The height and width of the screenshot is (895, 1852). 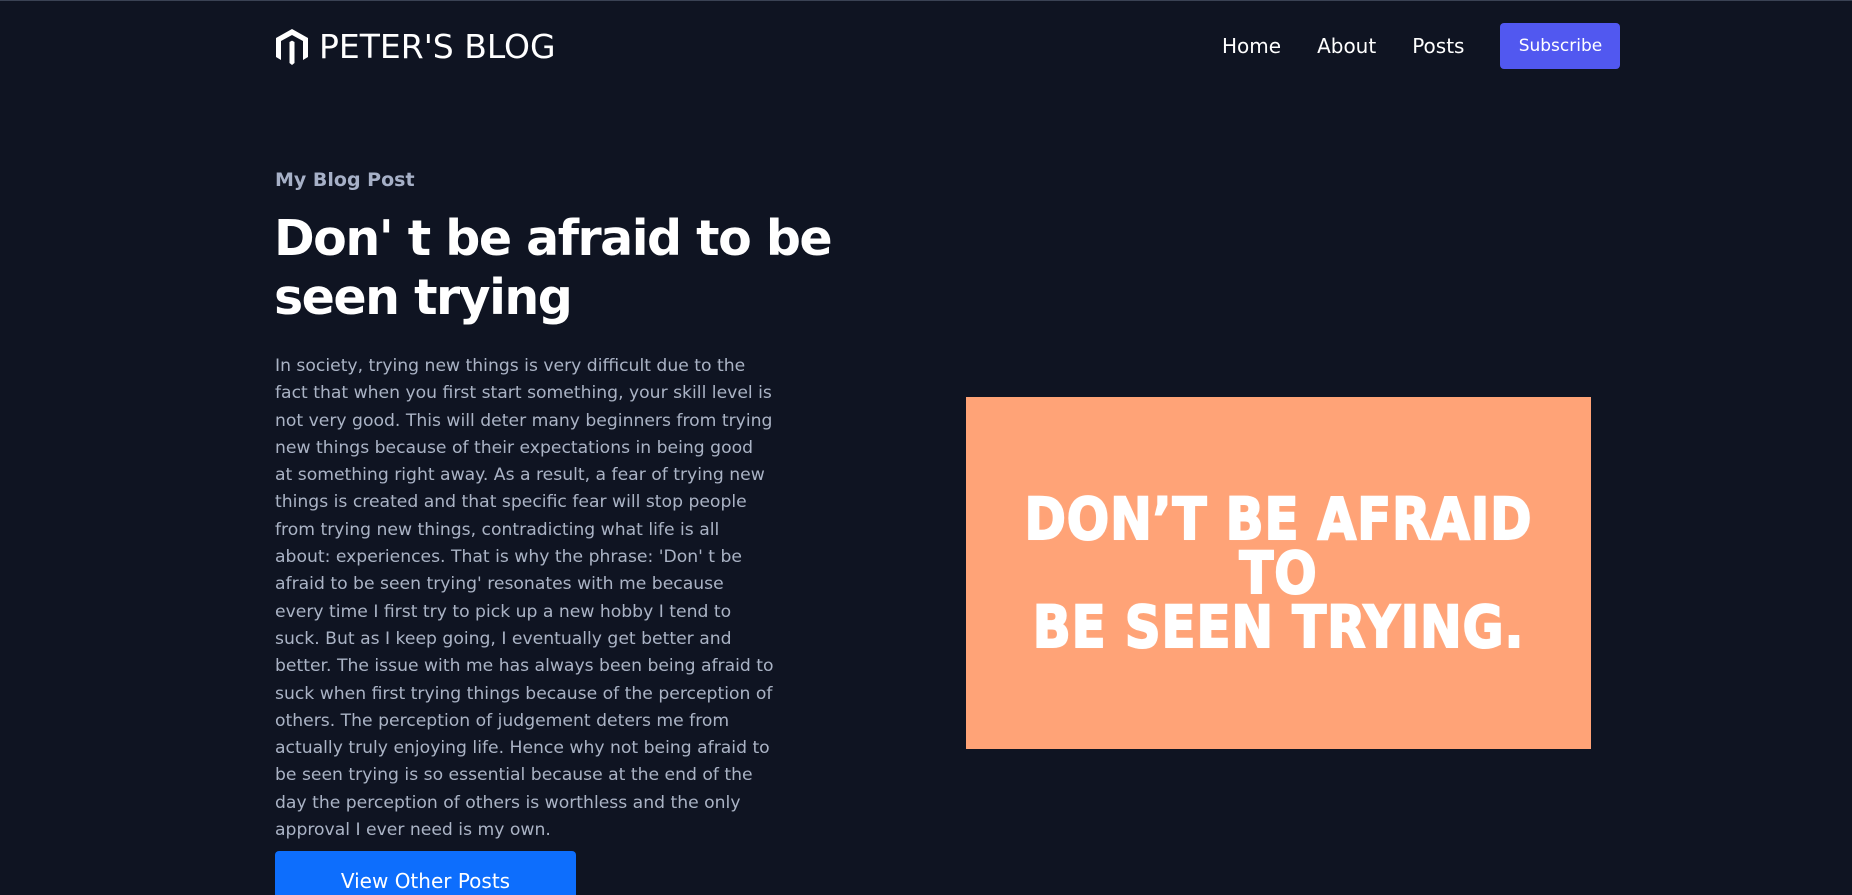 What do you see at coordinates (345, 180) in the screenshot?
I see `post-eyebrow: My Blog Post` at bounding box center [345, 180].